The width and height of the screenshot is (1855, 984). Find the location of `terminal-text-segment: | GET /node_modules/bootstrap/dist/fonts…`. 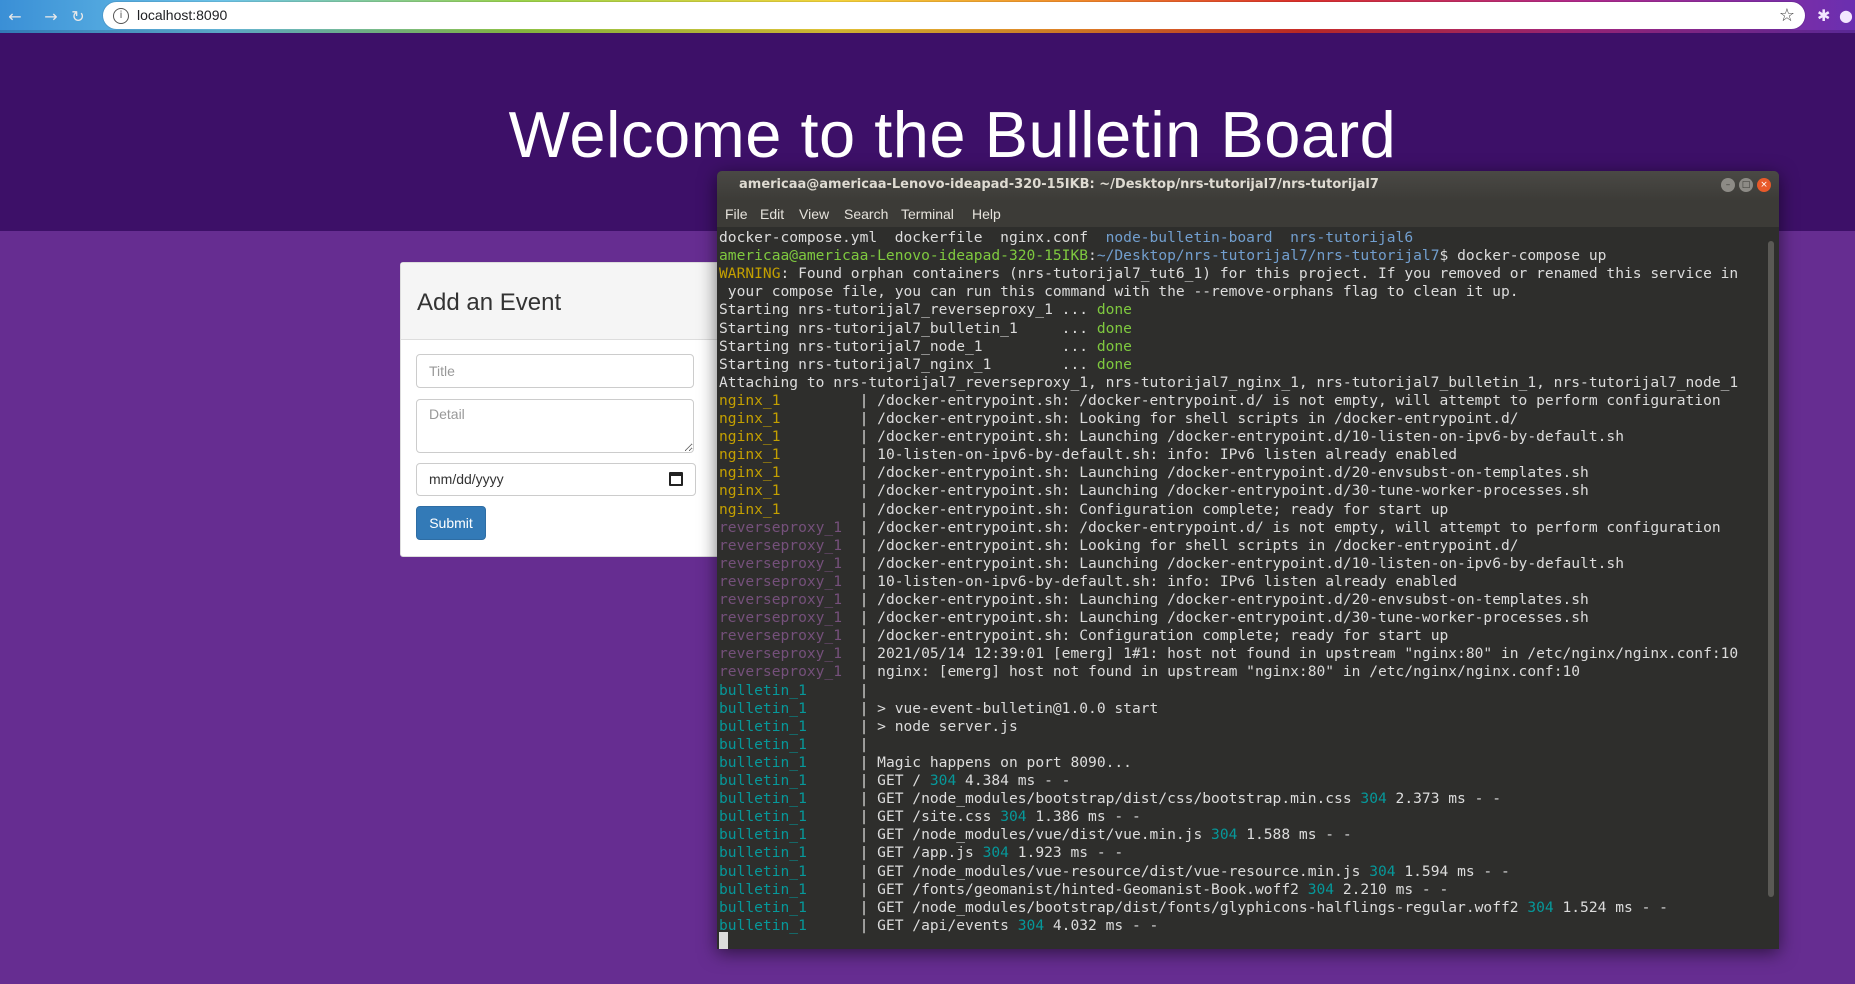

terminal-text-segment: | GET /node_modules/bootstrap/dist/fonts… is located at coordinates (1193, 907).